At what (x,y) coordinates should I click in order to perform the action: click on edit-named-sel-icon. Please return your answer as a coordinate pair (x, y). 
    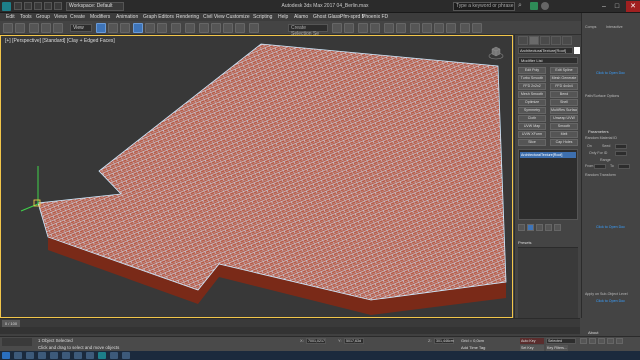
    Looking at the image, I should click on (254, 28).